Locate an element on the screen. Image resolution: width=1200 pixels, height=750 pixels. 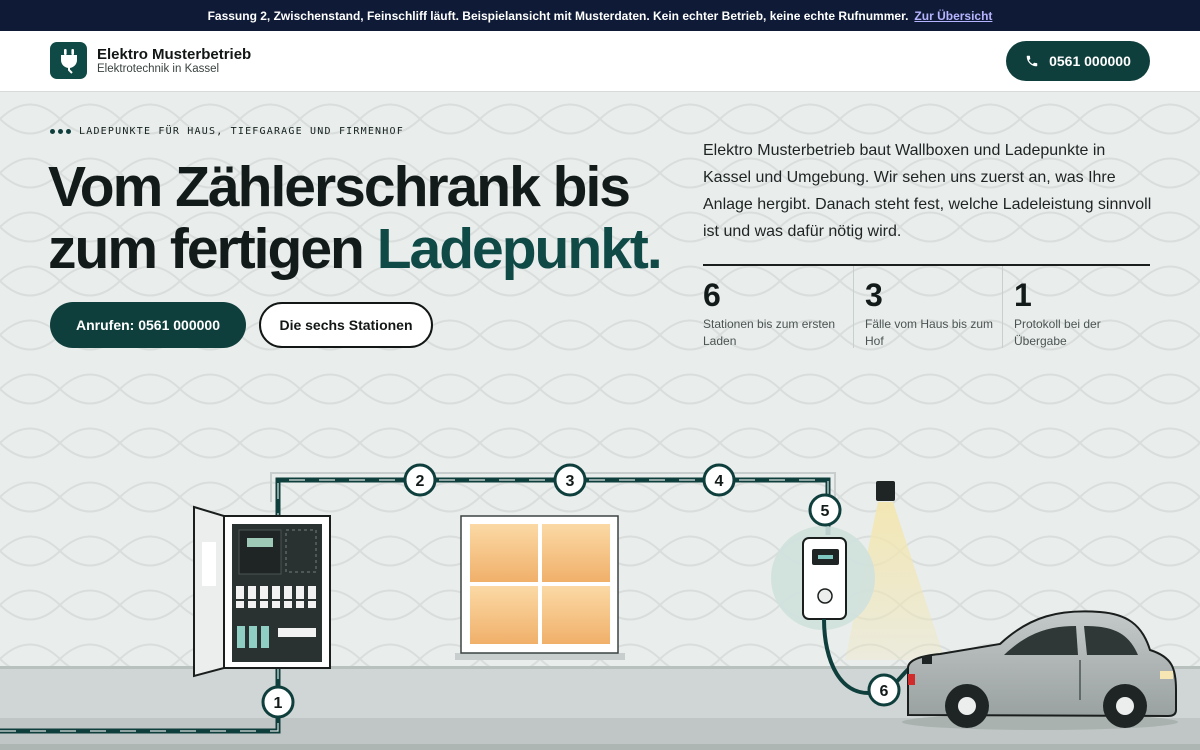
phone-icon is located at coordinates (1032, 61).